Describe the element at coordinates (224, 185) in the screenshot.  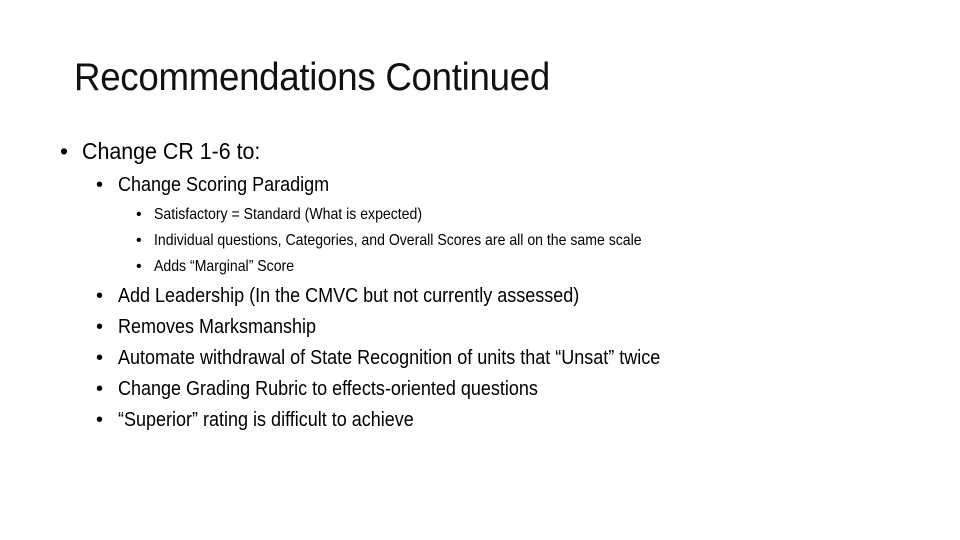
I see `bullet-text: Change Scoring Paradigm` at that location.